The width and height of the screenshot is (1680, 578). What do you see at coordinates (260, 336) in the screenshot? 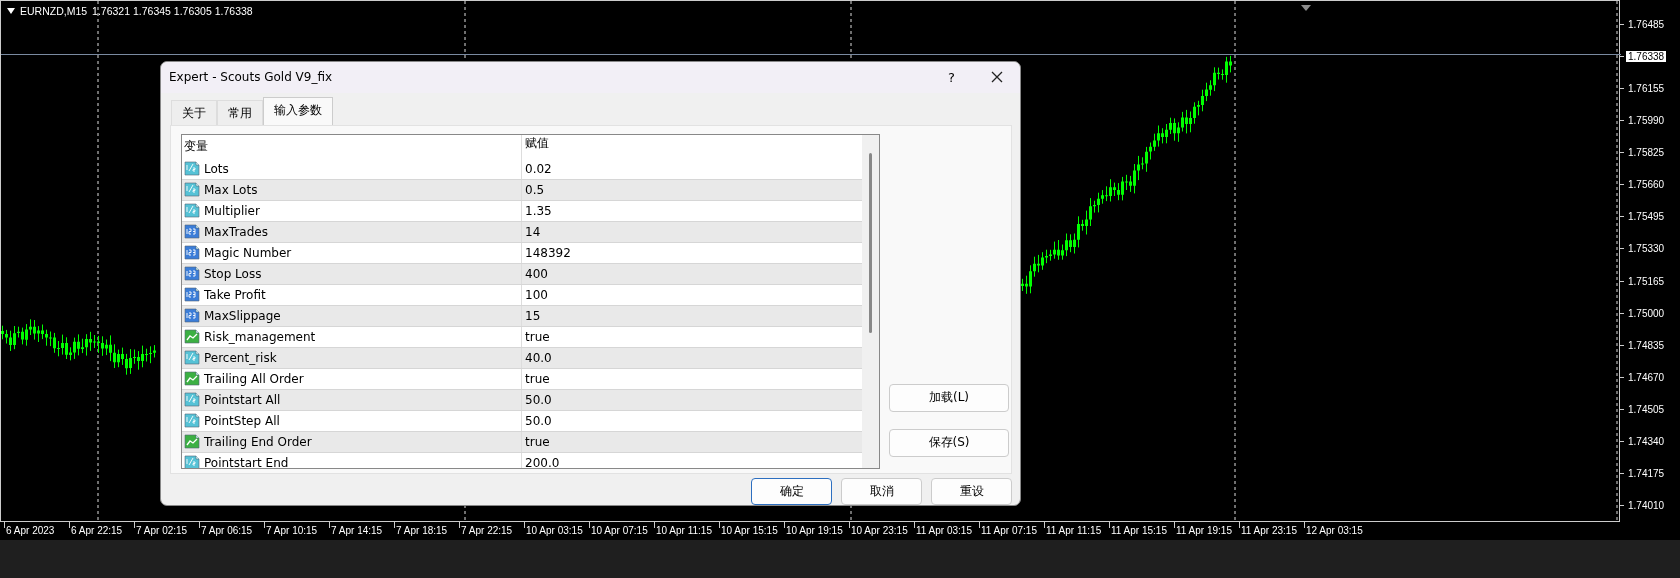
I see `parameter-name: Risk_management` at bounding box center [260, 336].